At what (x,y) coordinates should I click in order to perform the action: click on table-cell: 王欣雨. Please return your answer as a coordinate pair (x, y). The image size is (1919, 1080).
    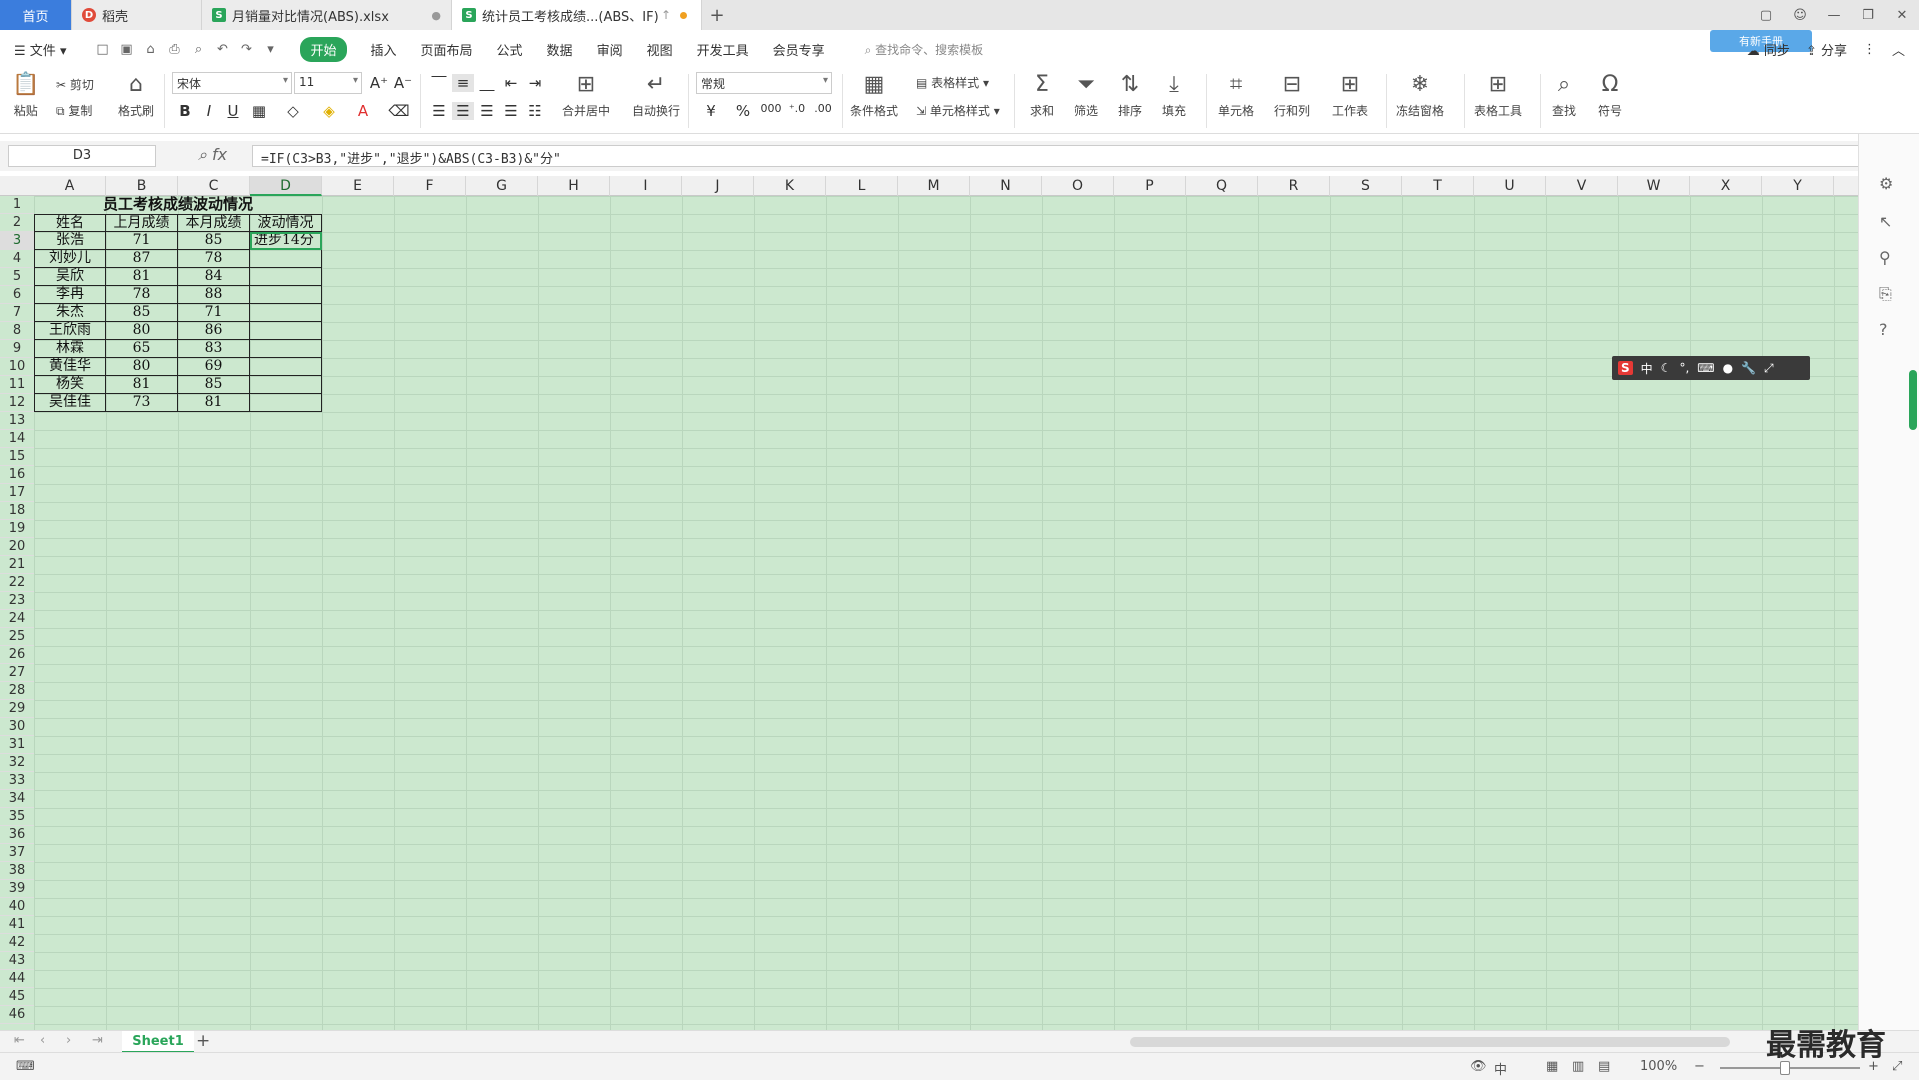
    Looking at the image, I should click on (70, 331).